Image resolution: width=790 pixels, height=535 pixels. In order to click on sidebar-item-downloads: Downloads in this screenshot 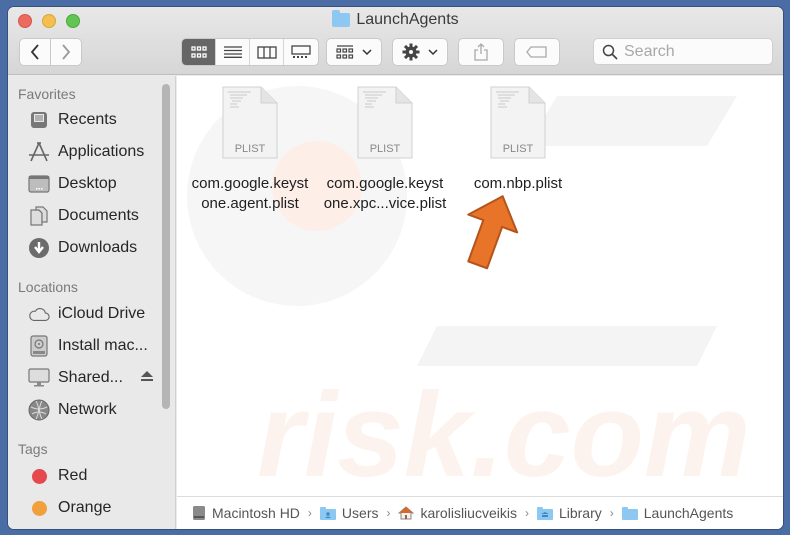, I will do `click(82, 248)`.